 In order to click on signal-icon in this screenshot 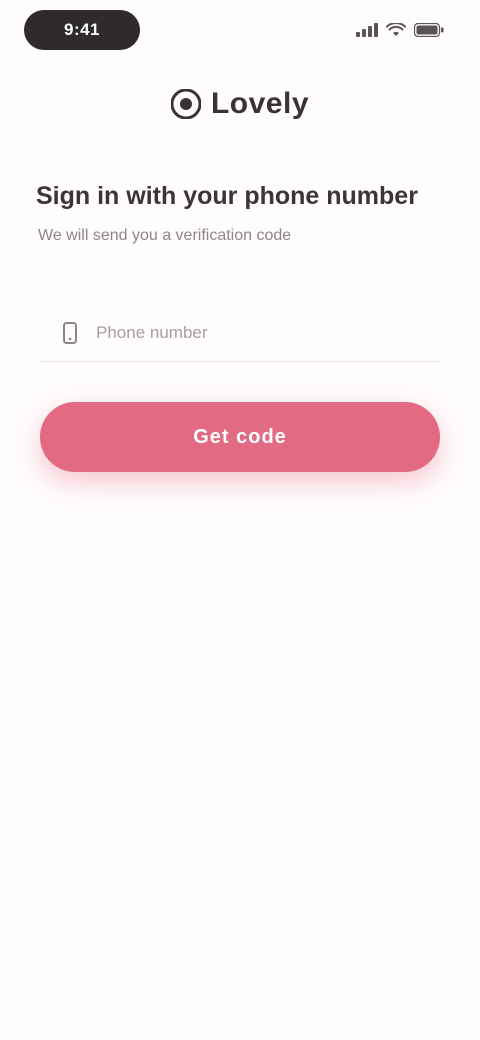, I will do `click(367, 30)`.